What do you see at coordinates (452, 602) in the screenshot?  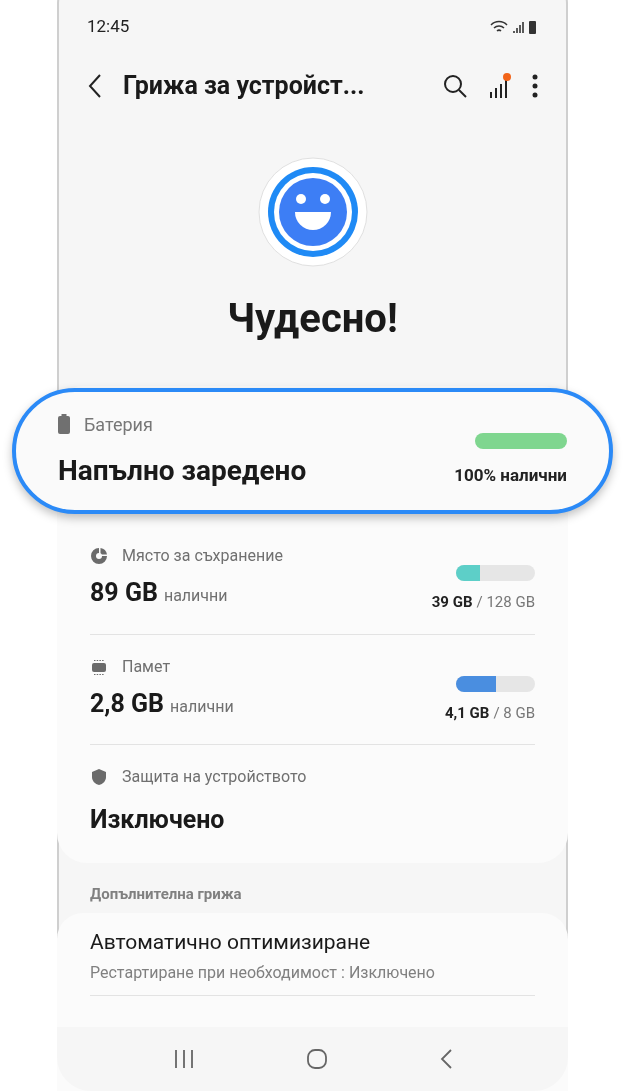 I see `used-amount: 39 GB` at bounding box center [452, 602].